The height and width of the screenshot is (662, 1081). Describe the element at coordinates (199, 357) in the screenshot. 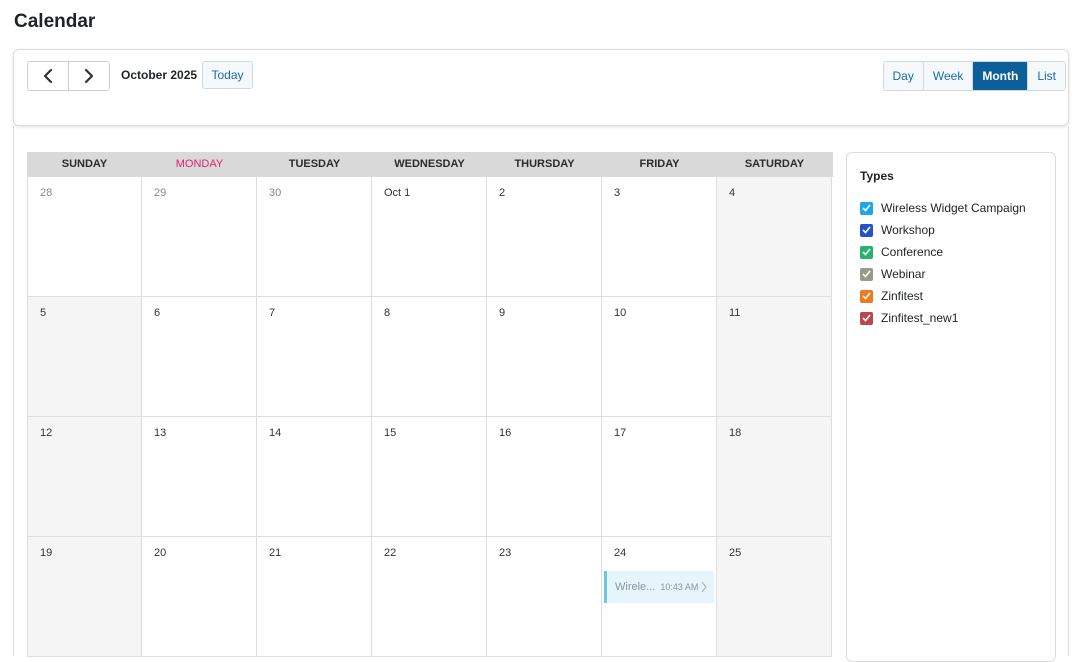

I see `day-cell: 6` at that location.